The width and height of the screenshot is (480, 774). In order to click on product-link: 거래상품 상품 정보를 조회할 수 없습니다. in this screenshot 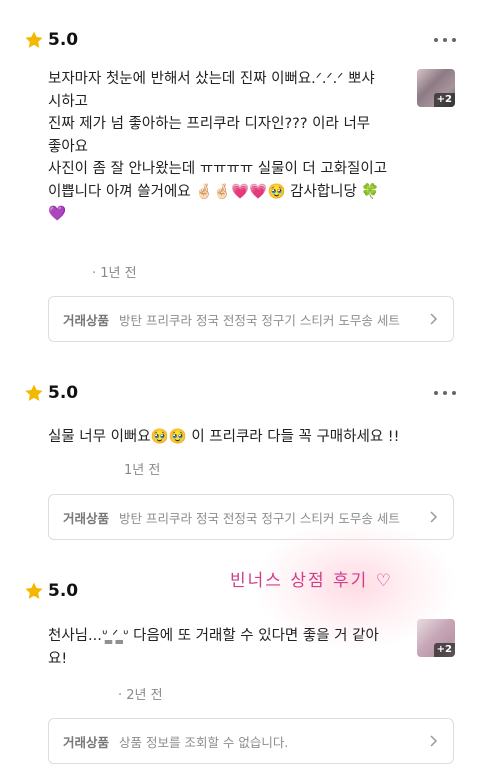, I will do `click(251, 741)`.